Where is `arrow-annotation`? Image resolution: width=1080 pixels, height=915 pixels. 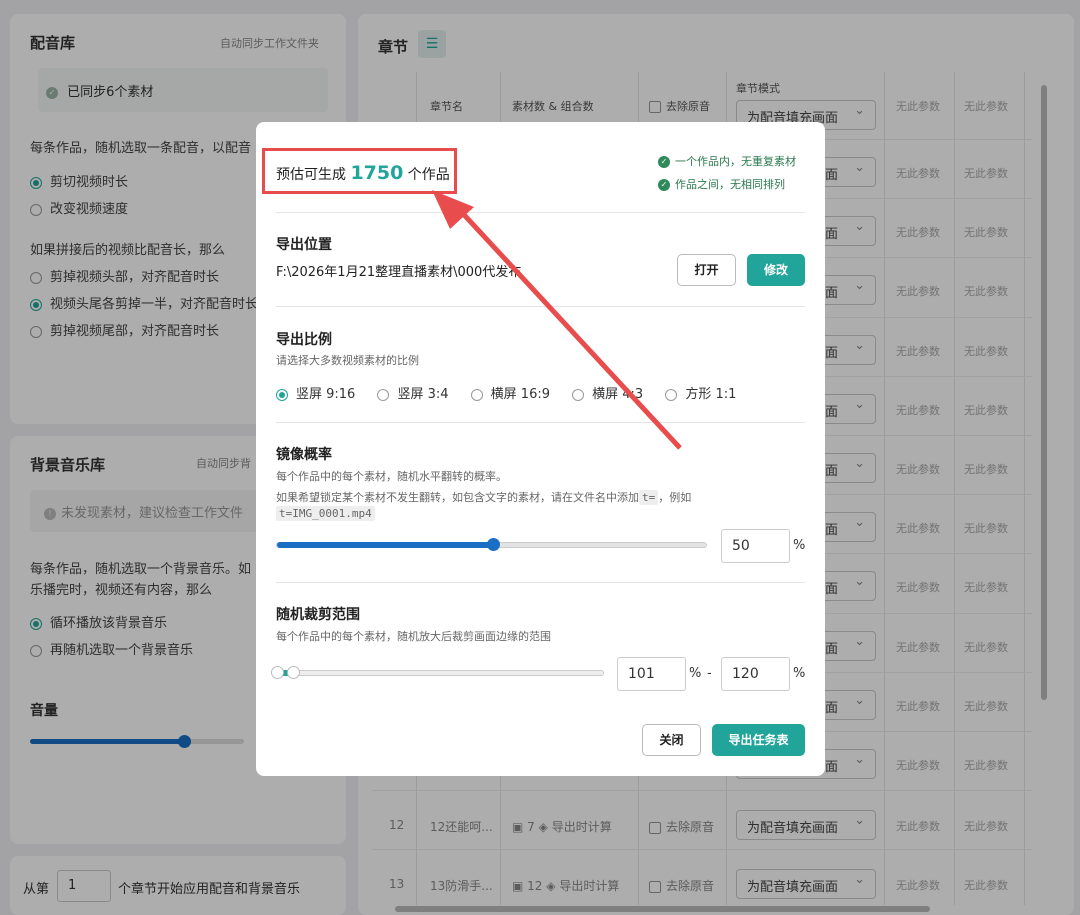
arrow-annotation is located at coordinates (557, 320).